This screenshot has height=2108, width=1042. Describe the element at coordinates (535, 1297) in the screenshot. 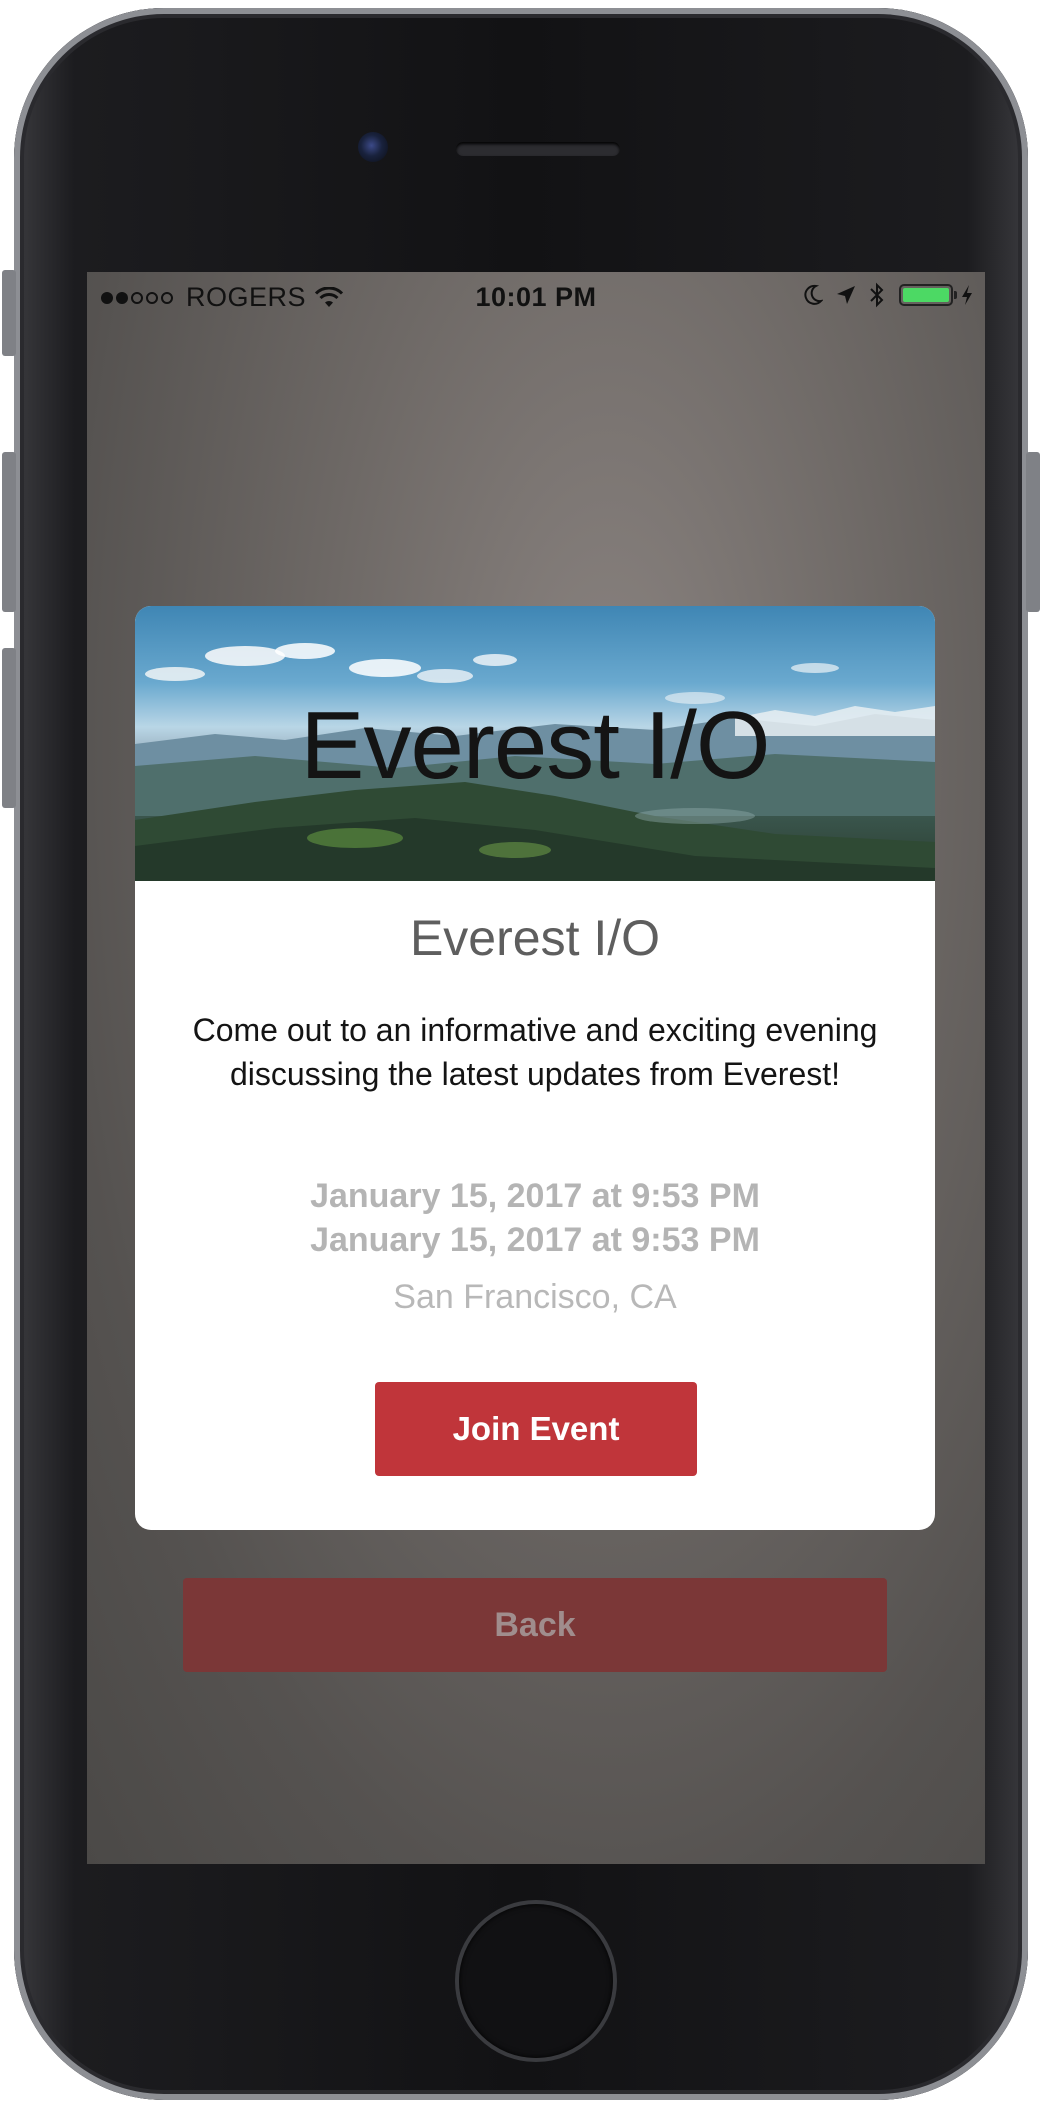

I see `event-location: San Francisco, CA` at that location.